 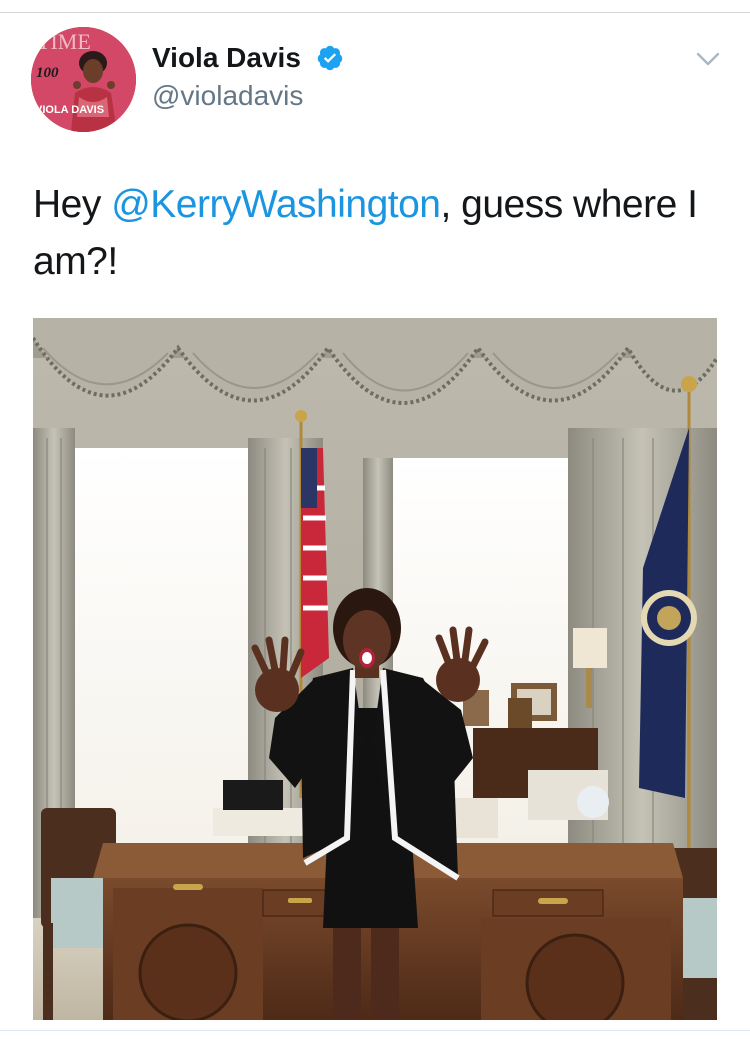 I want to click on avatar-masthead: TIME, so click(x=64, y=41).